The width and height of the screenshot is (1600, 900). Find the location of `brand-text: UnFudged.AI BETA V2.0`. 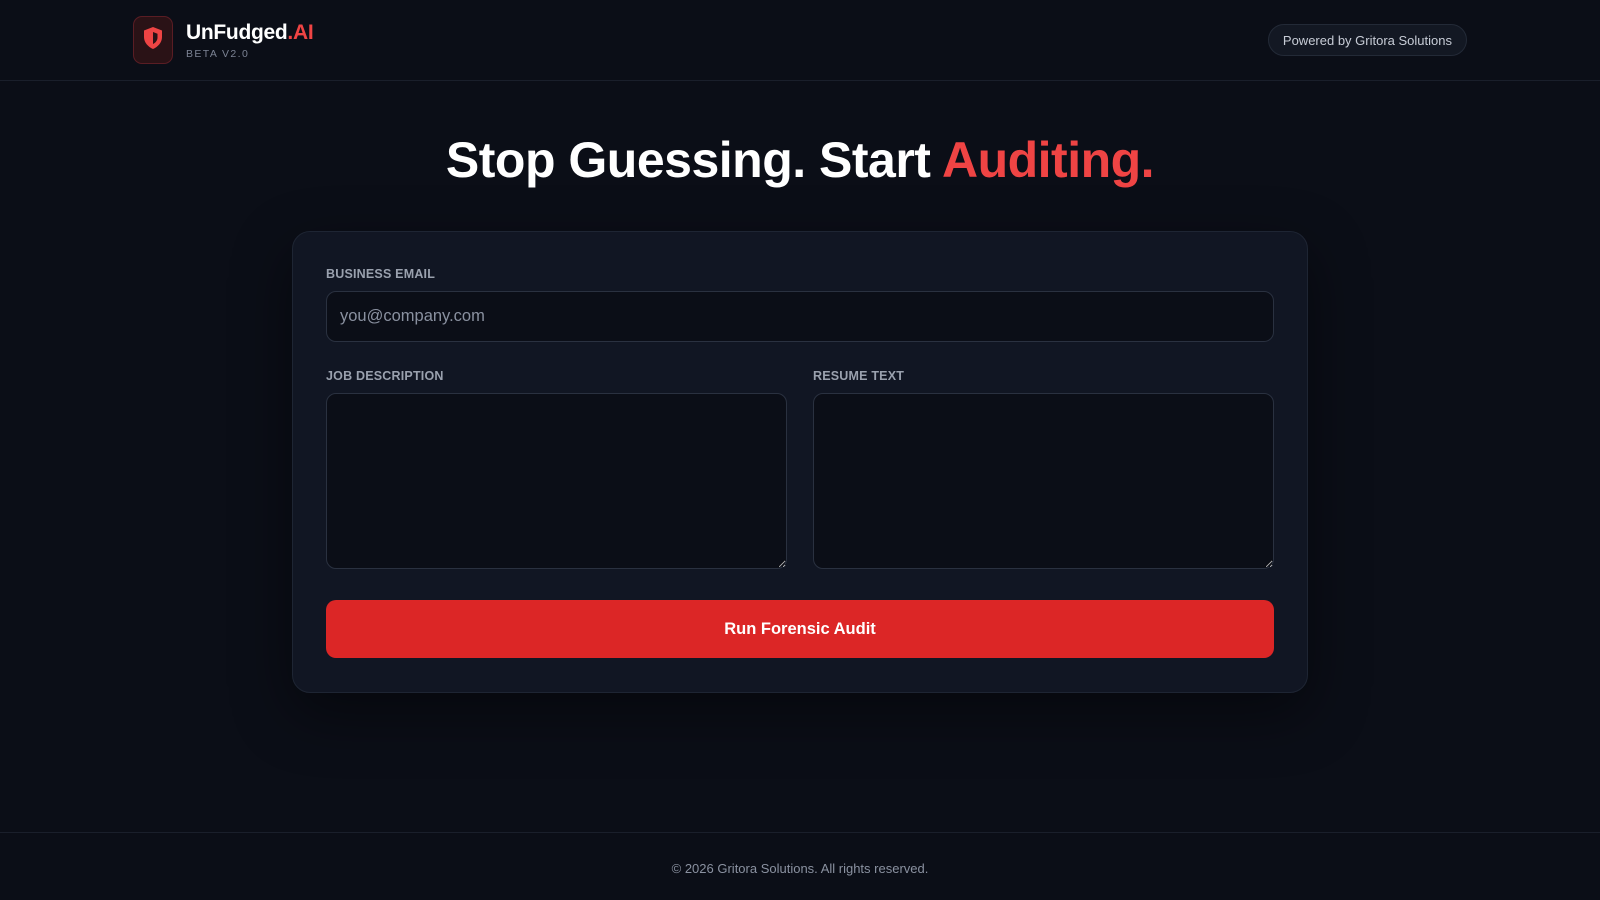

brand-text: UnFudged.AI BETA V2.0 is located at coordinates (250, 40).